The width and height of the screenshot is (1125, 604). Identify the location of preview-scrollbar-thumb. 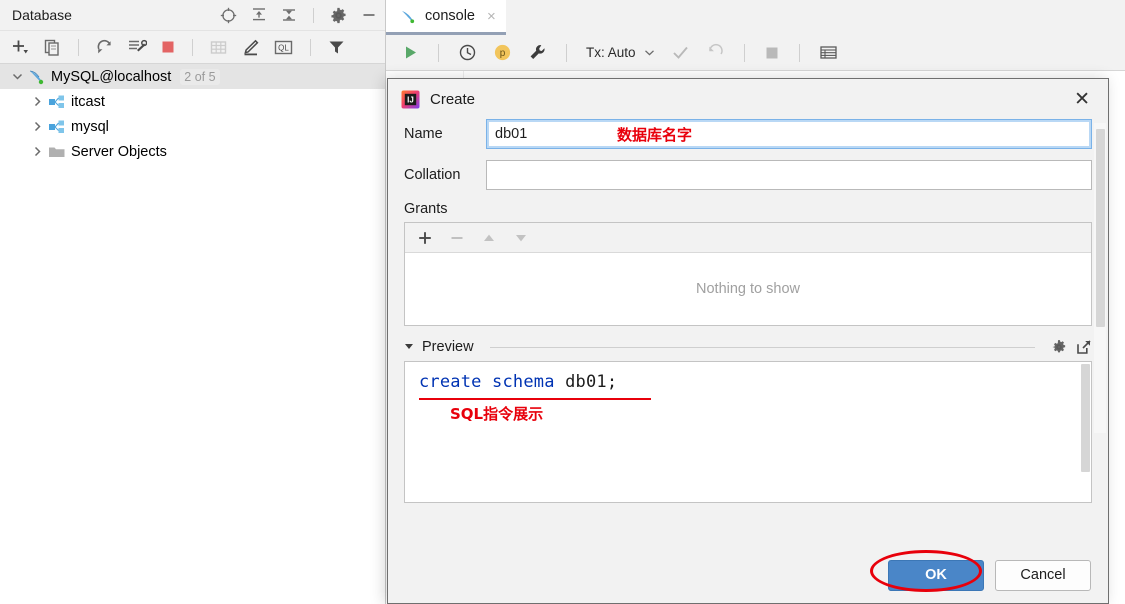
(1085, 418).